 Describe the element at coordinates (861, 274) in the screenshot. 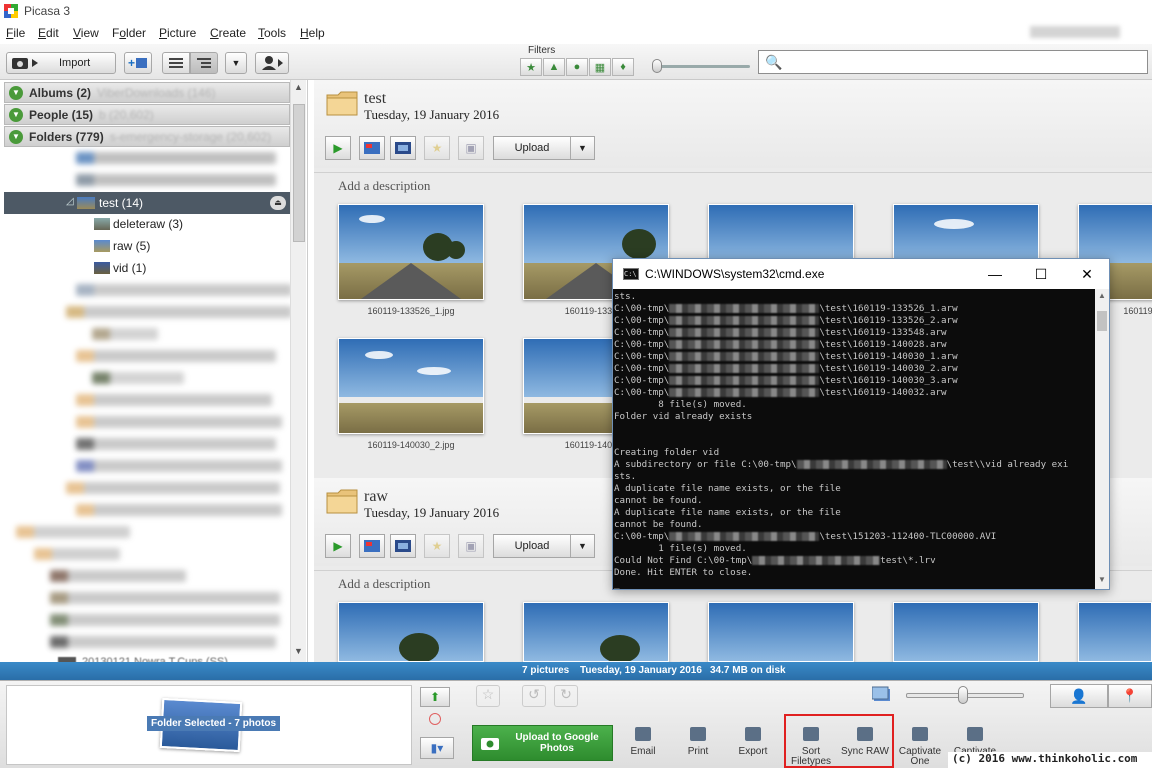

I see `cmd-title-bar: C:\ C:\WINDOWS\system32\cmd.exe — ☐ ✕` at that location.